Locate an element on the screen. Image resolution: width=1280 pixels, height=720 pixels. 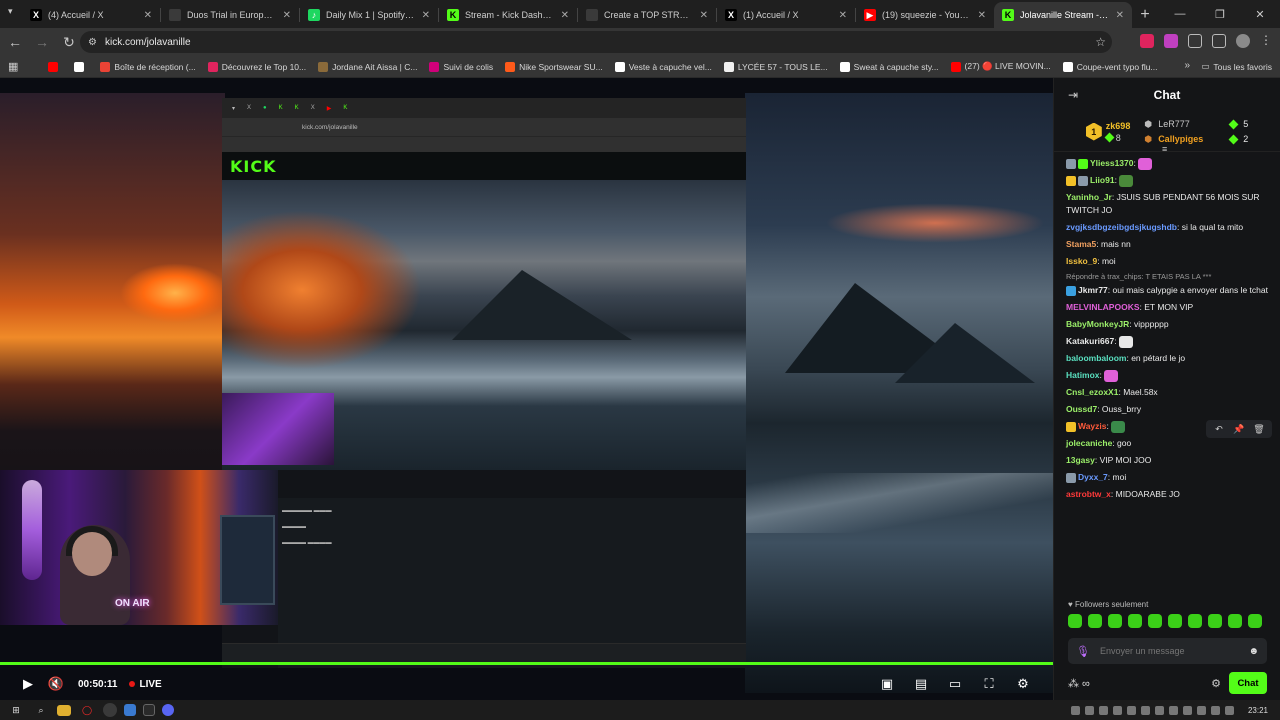
media-icon is located at coordinates (1219, 41).